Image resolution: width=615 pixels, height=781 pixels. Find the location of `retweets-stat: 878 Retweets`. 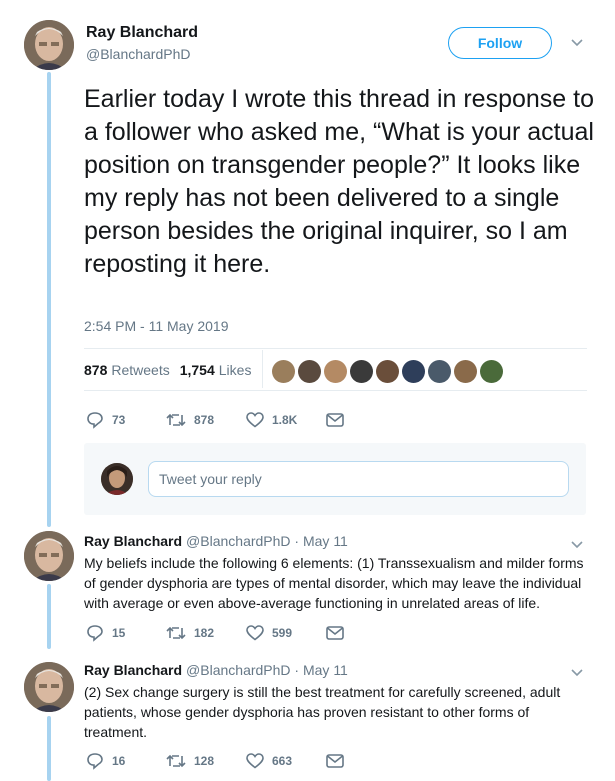

retweets-stat: 878 Retweets is located at coordinates (127, 370).